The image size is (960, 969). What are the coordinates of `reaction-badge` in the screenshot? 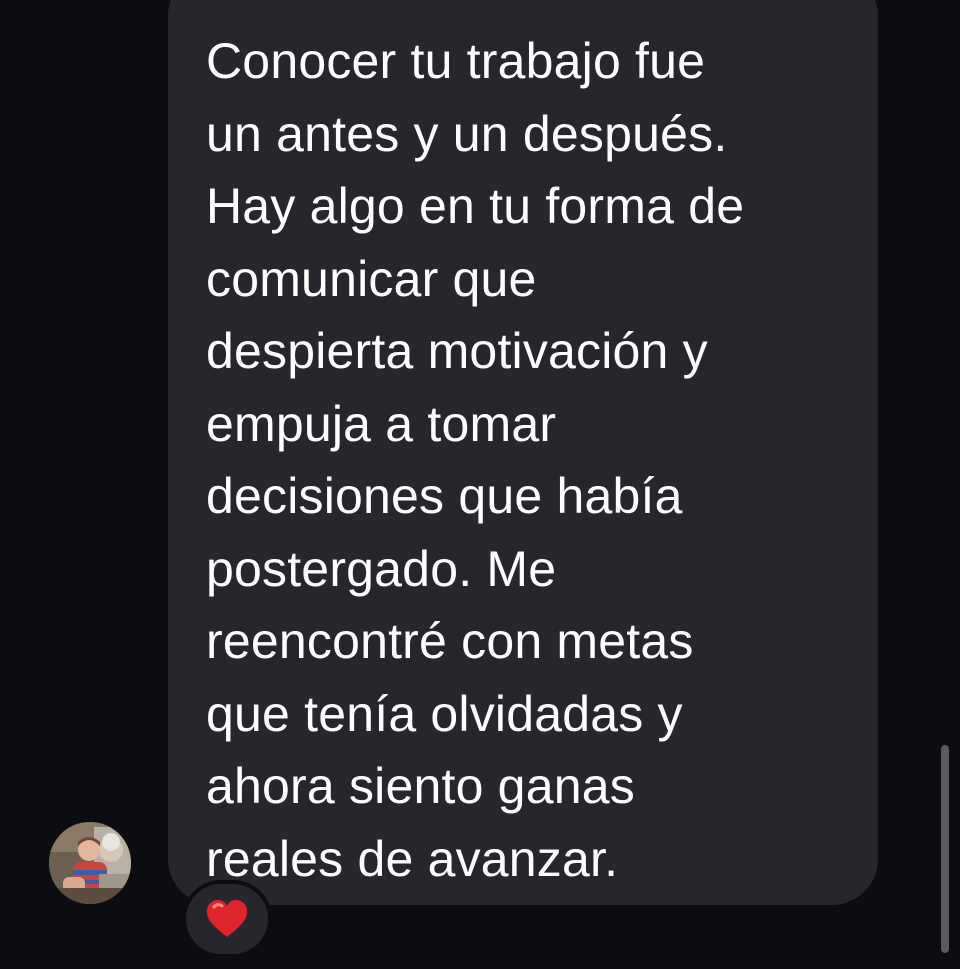 It's located at (227, 919).